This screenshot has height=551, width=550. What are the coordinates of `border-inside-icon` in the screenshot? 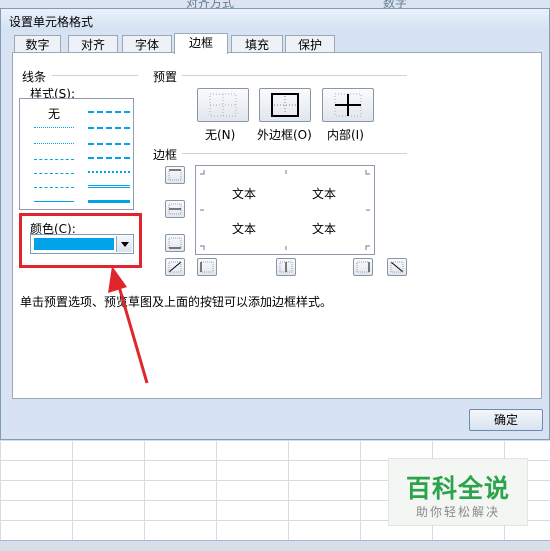 It's located at (348, 105).